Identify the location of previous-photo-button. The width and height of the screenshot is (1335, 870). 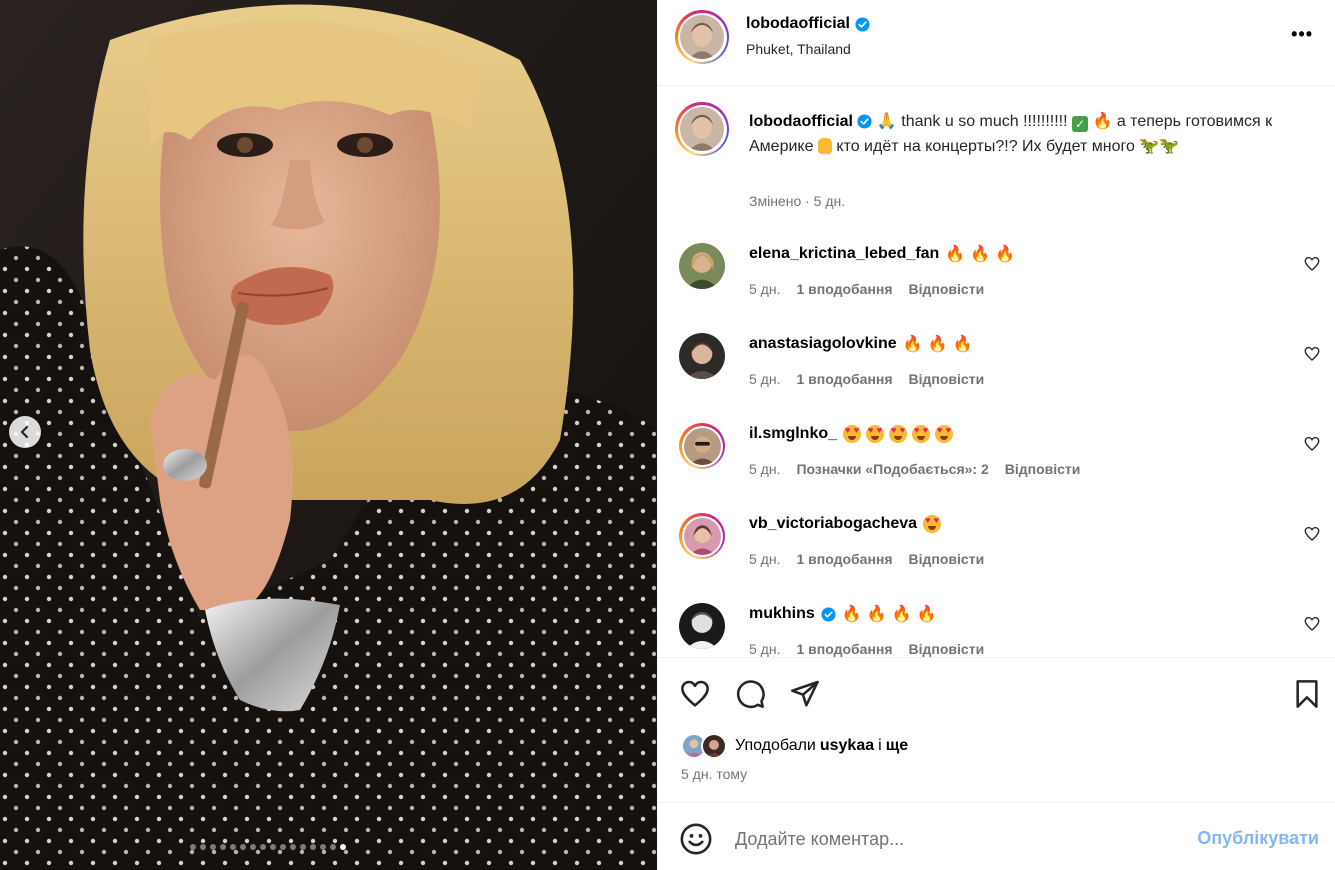
(25, 432).